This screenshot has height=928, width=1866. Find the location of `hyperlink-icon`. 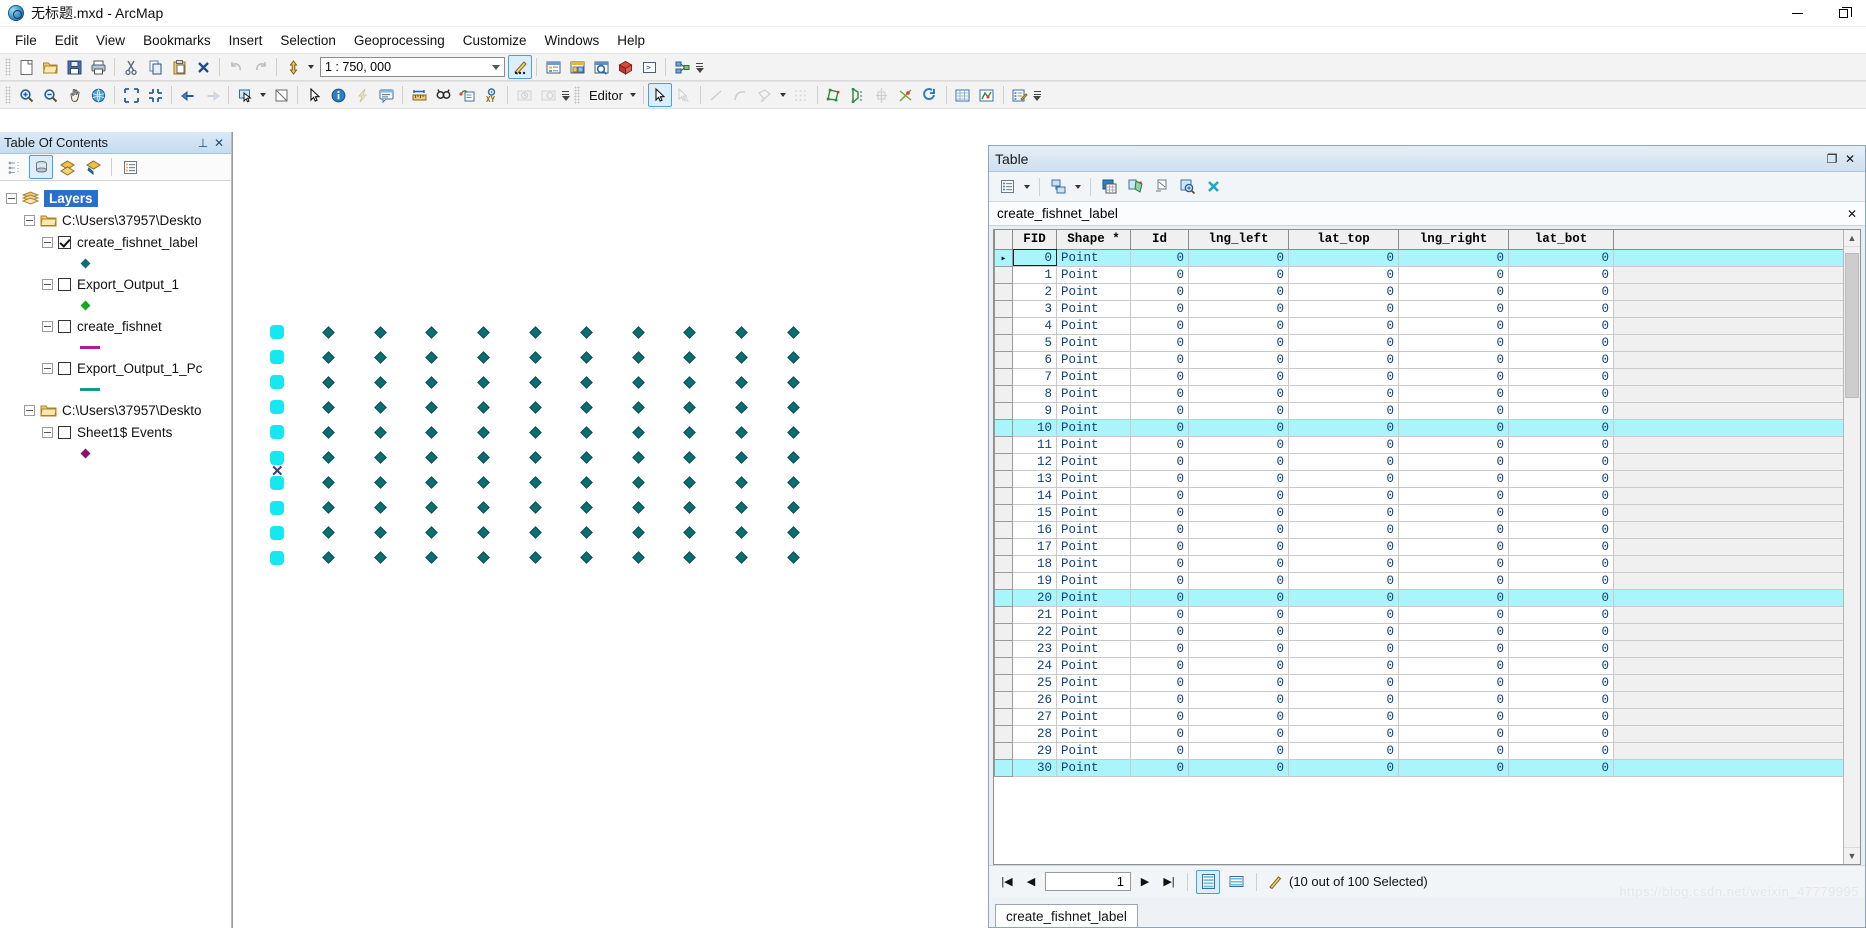

hyperlink-icon is located at coordinates (362, 95).